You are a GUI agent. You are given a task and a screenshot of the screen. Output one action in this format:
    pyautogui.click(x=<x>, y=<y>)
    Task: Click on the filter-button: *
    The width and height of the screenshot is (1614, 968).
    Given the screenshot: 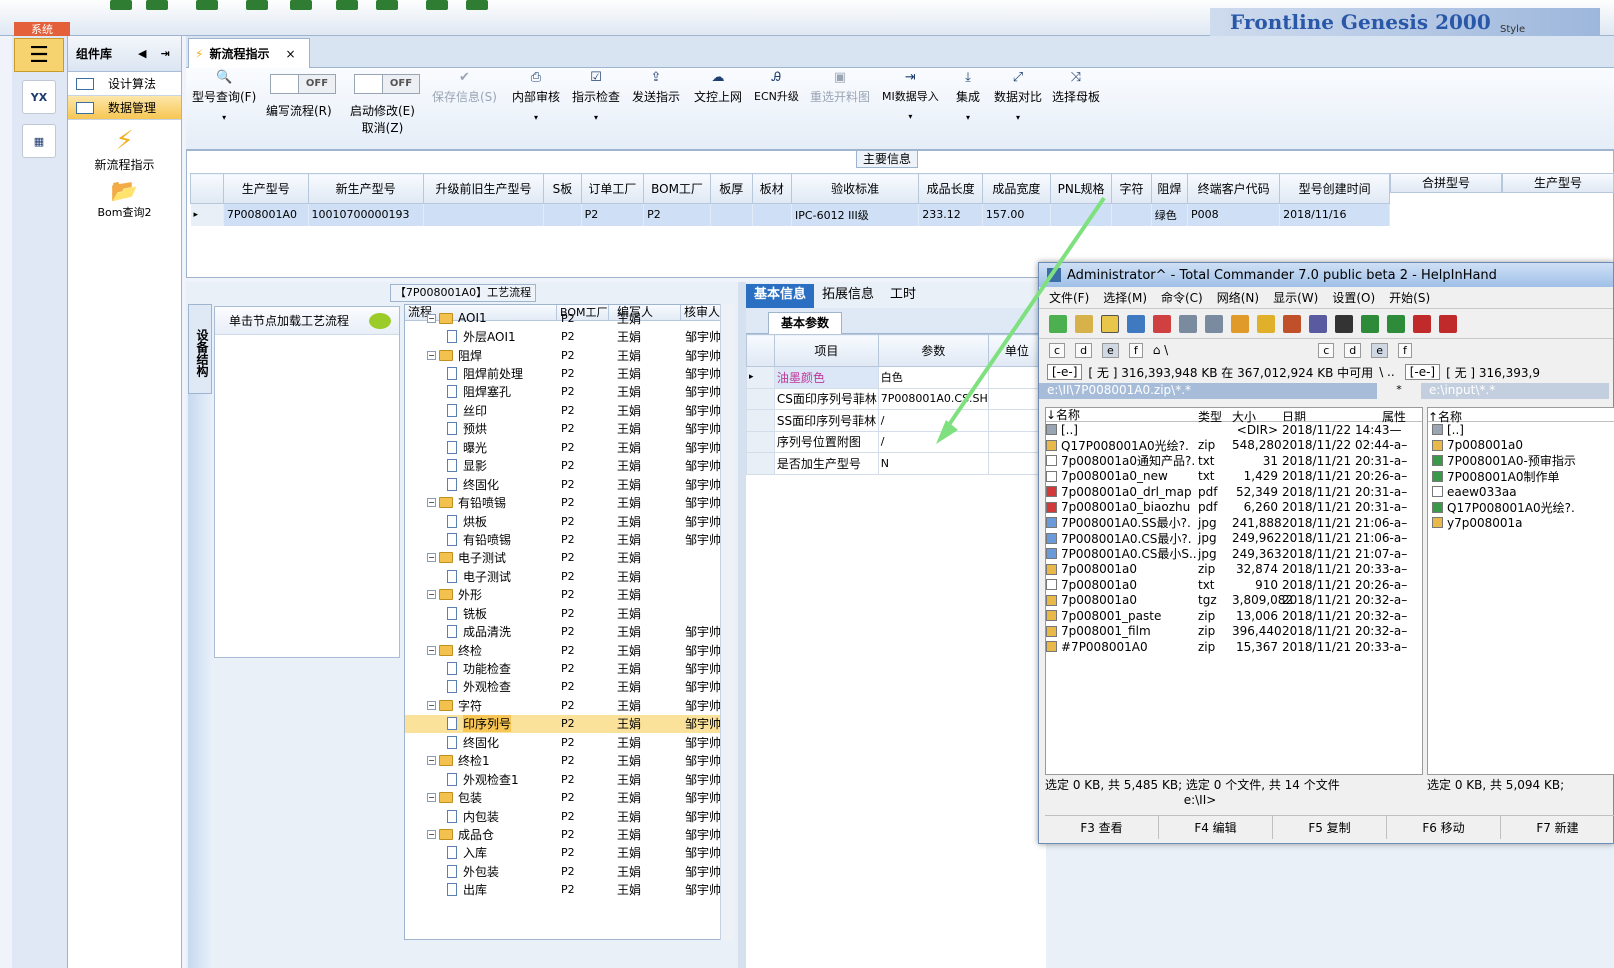 What is the action you would take?
    pyautogui.click(x=1399, y=391)
    